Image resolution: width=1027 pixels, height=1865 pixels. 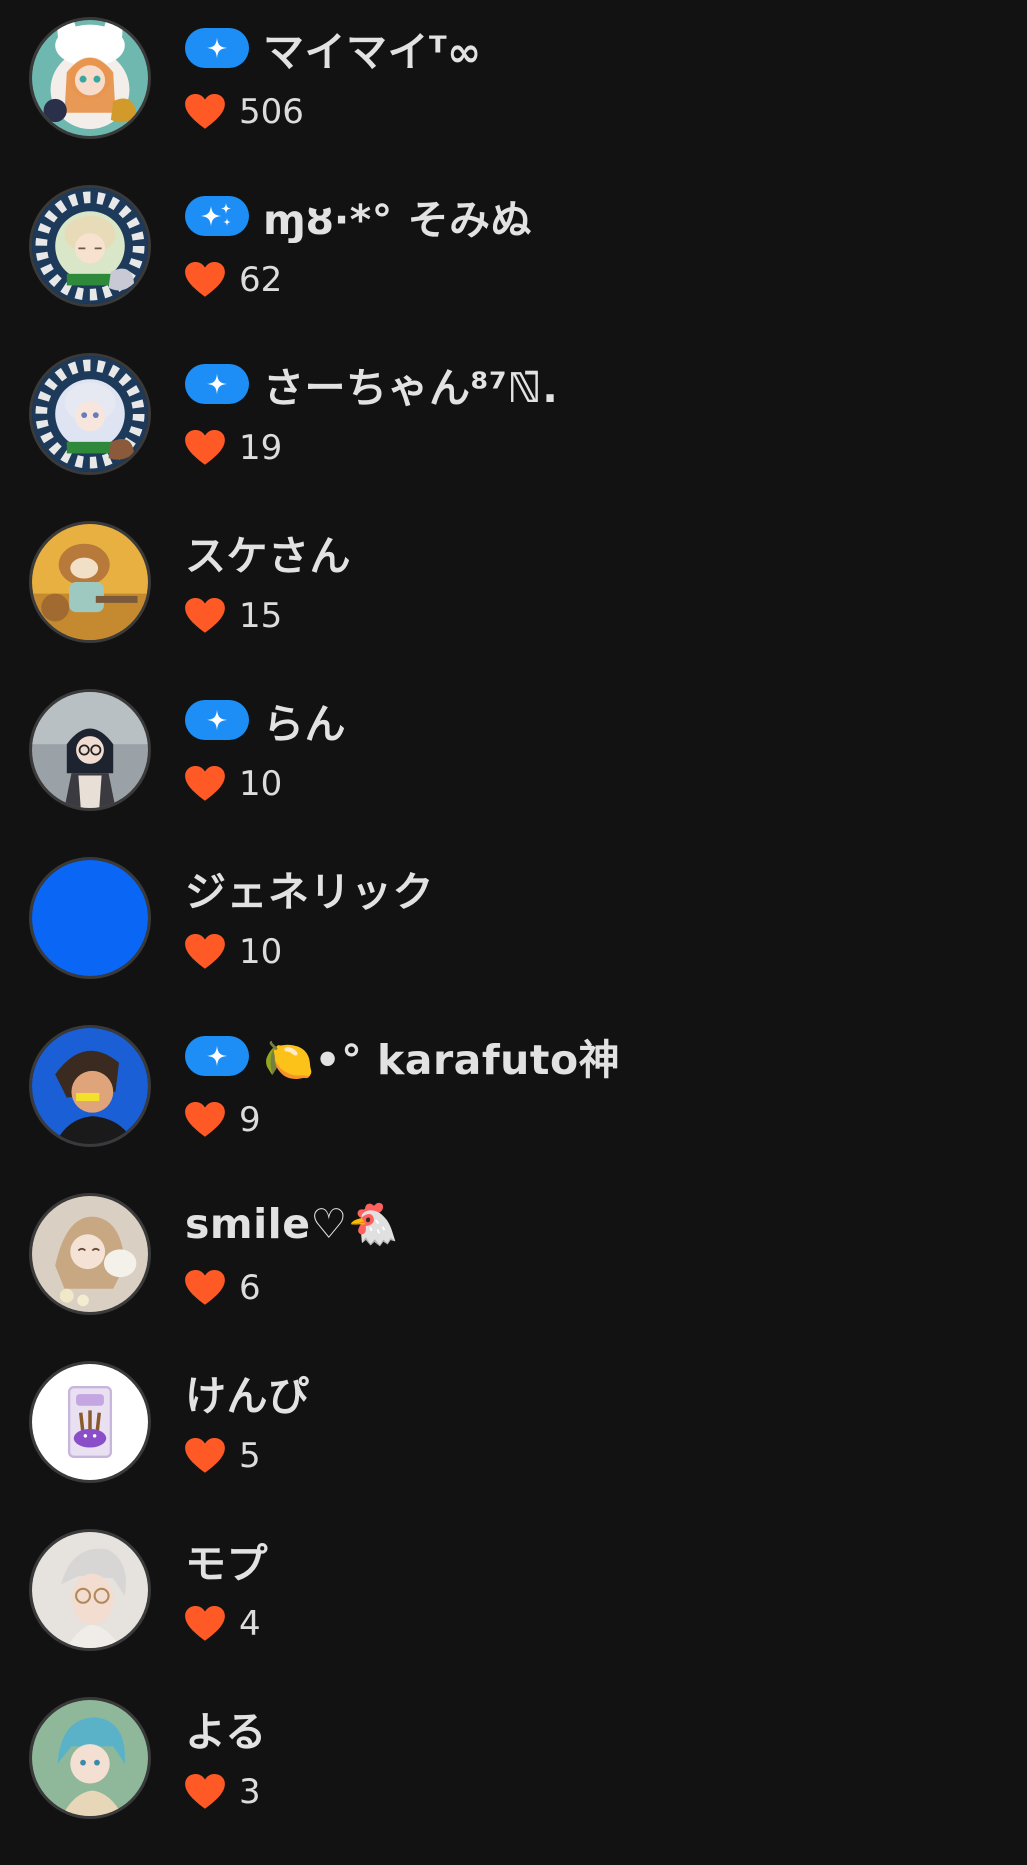 I want to click on like-count: 6, so click(x=250, y=1288).